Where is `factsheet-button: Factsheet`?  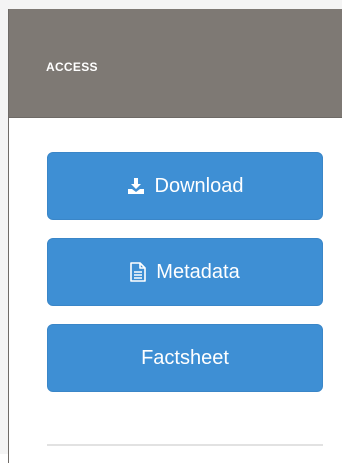
factsheet-button: Factsheet is located at coordinates (185, 358).